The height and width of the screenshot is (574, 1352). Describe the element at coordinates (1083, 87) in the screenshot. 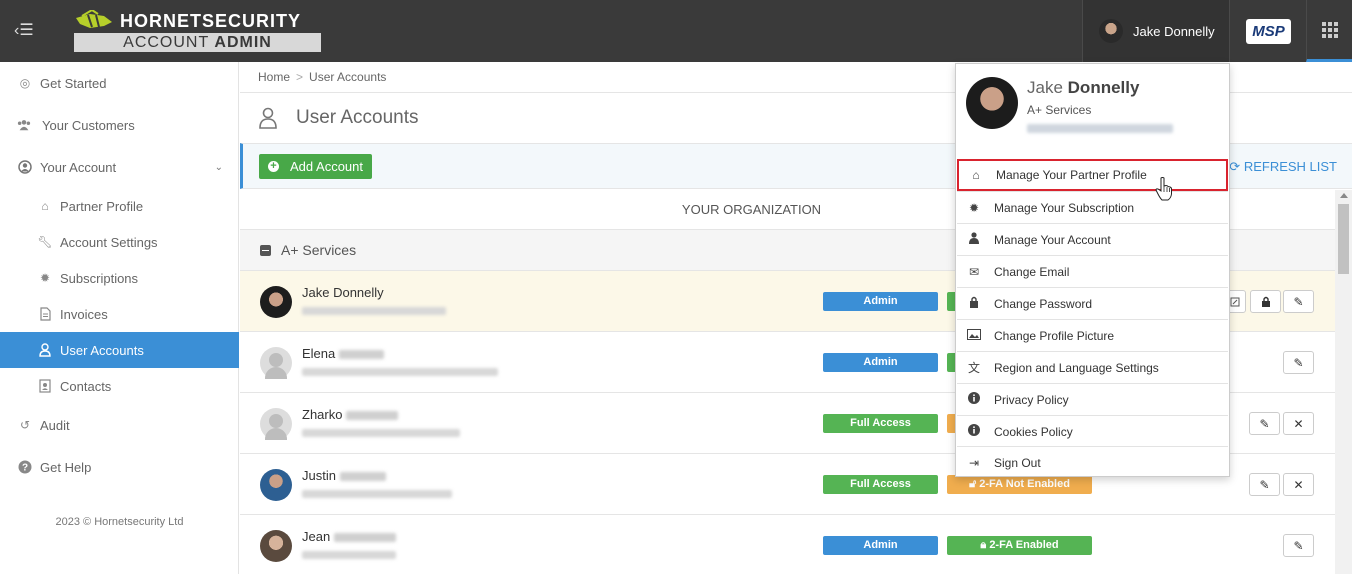

I see `dropdown-user-name: Jake Donnelly` at that location.